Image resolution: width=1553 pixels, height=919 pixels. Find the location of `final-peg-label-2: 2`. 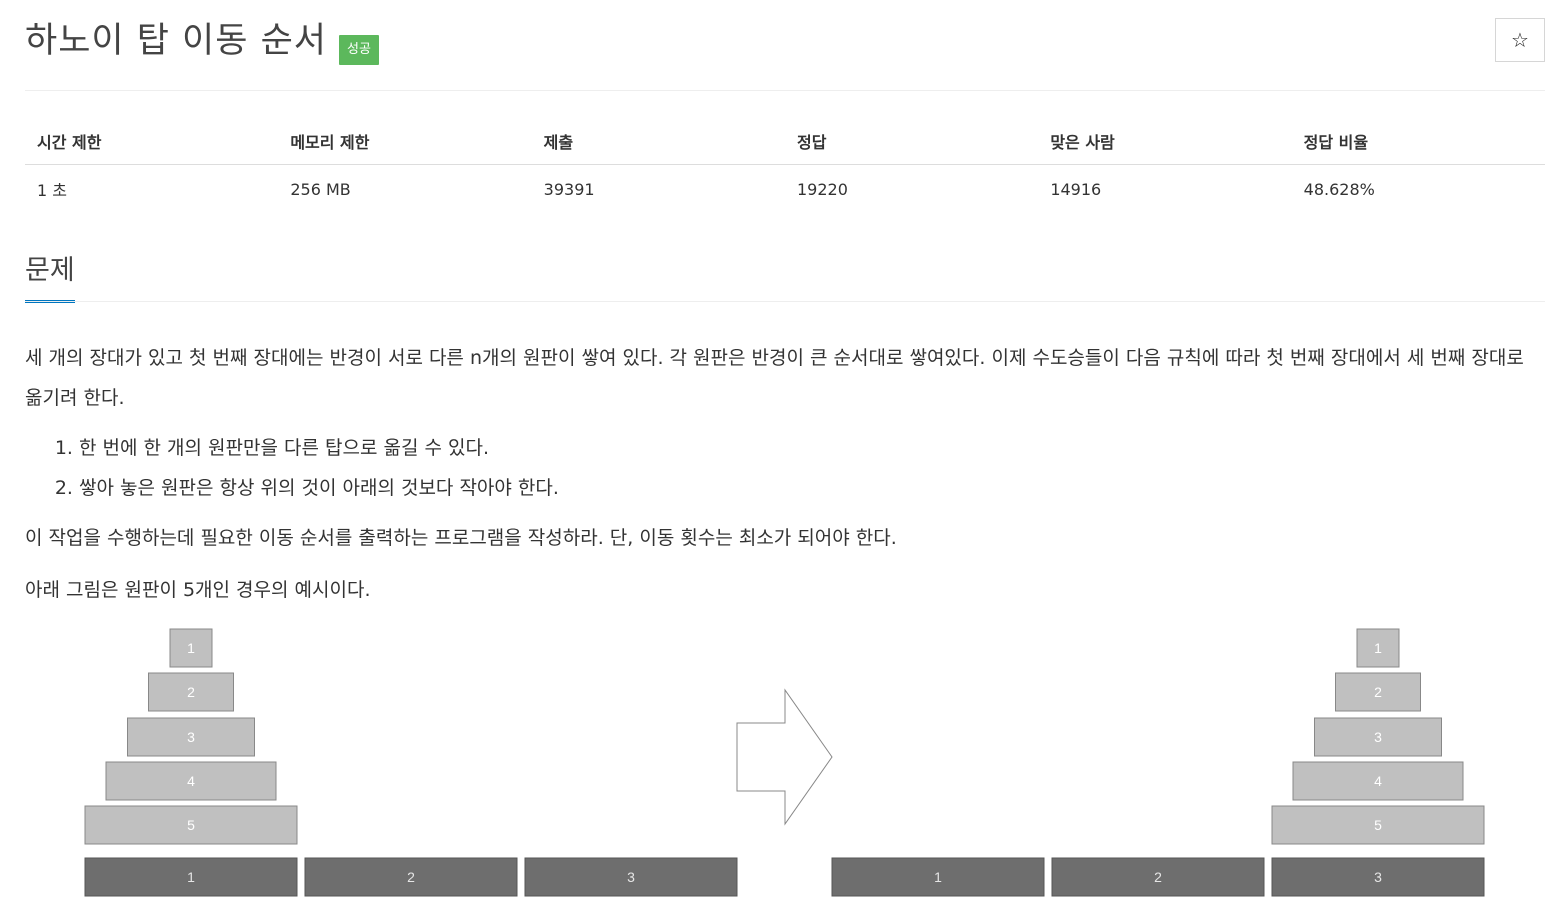

final-peg-label-2: 2 is located at coordinates (1158, 877).